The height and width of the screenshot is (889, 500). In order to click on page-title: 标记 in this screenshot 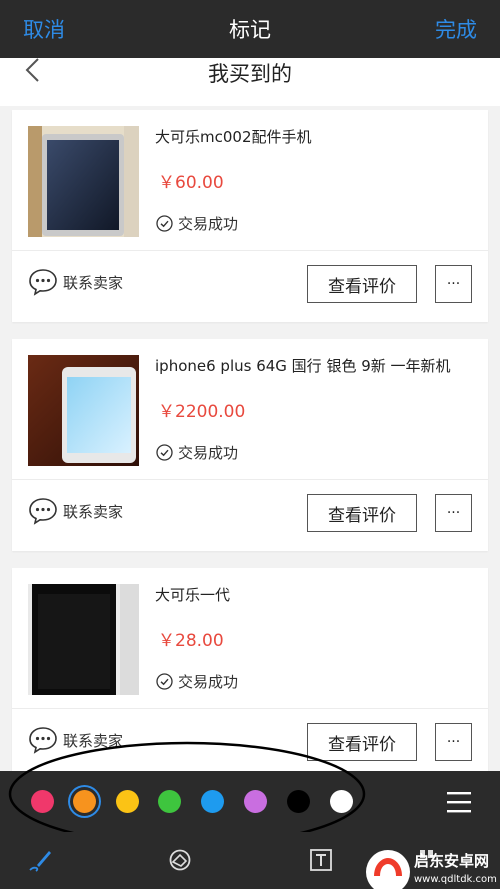, I will do `click(250, 30)`.